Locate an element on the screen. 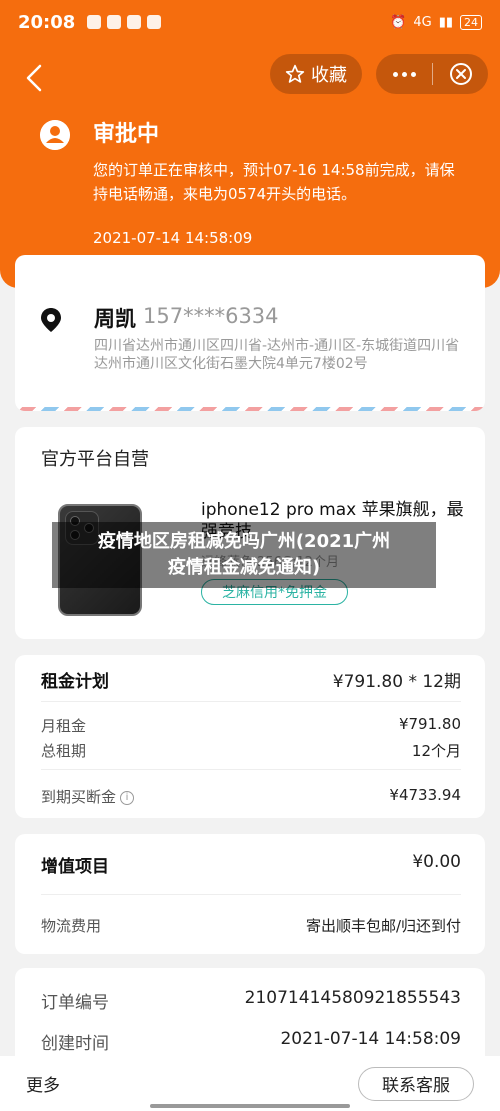 This screenshot has height=1111, width=500. logistics-row: 物流费用 寄出顺丰包邮/归还到付 is located at coordinates (251, 925).